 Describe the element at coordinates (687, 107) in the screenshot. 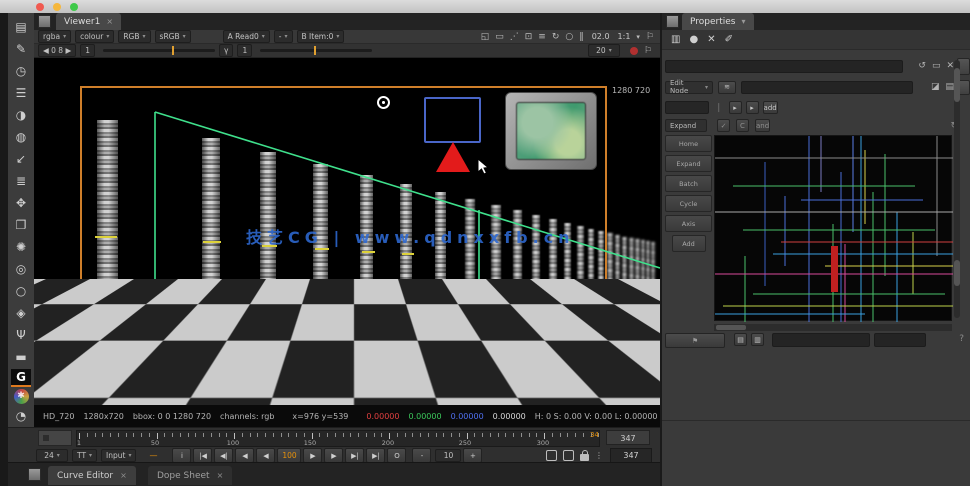

I see `filter-field` at that location.